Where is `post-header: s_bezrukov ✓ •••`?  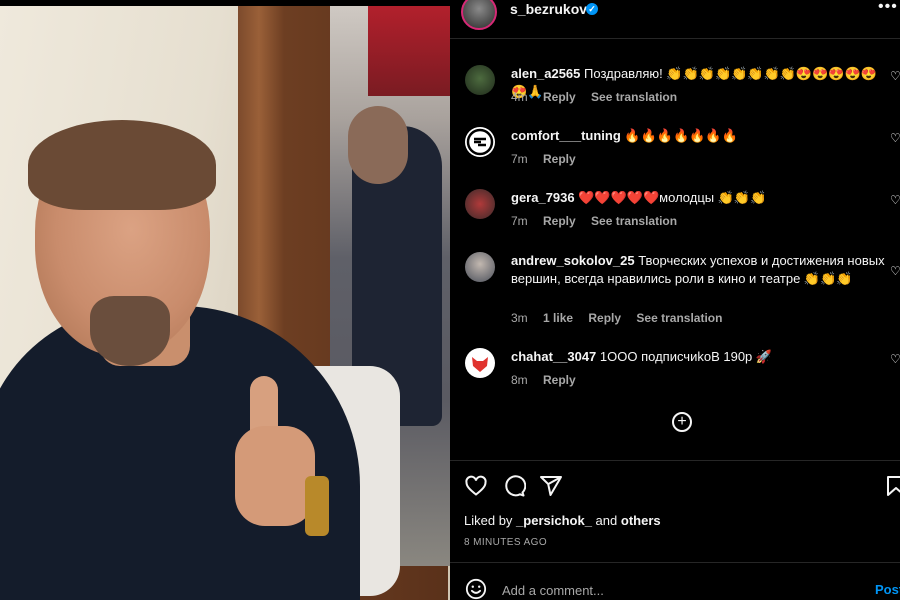 post-header: s_bezrukov ✓ ••• is located at coordinates (675, 19).